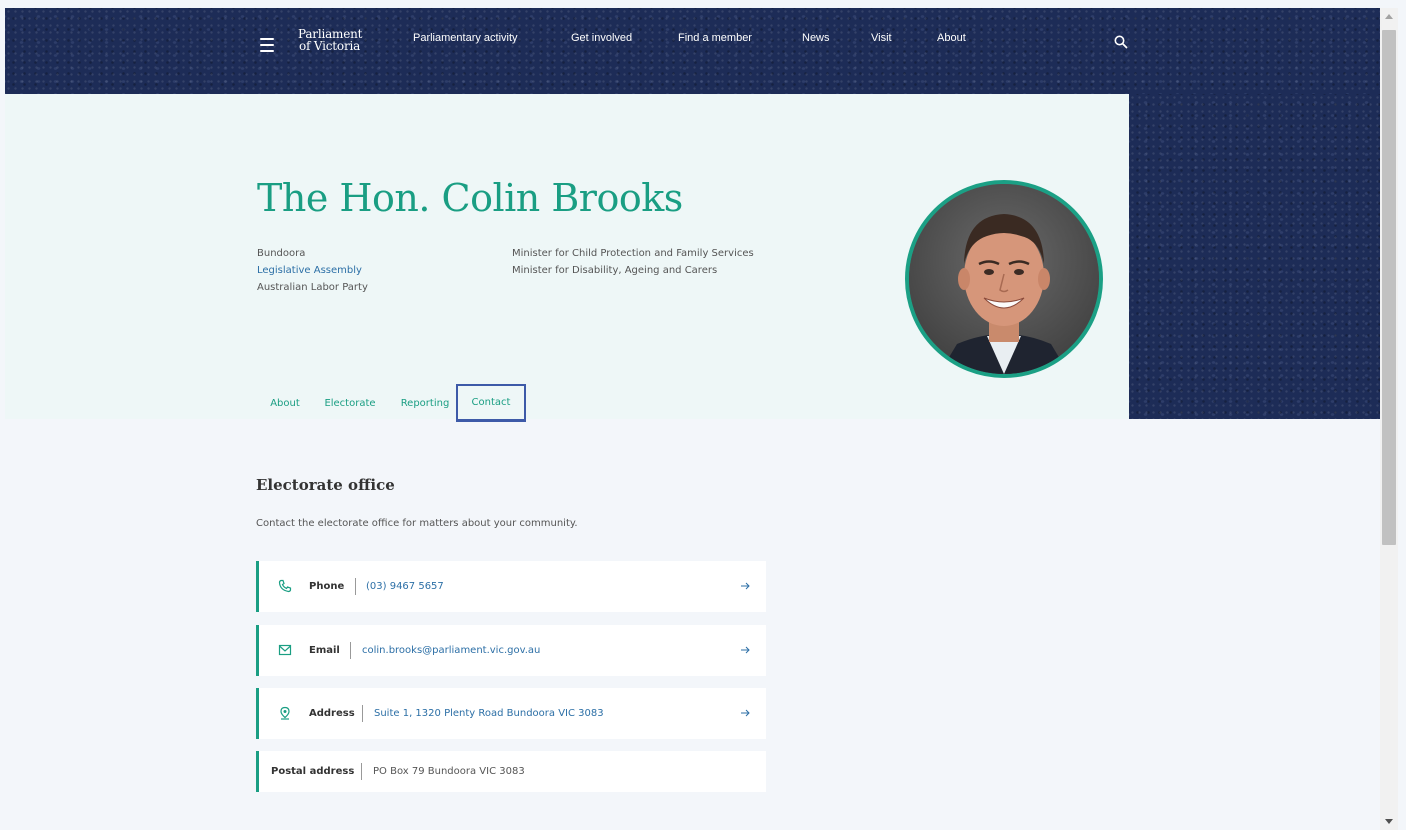 Image resolution: width=1406 pixels, height=830 pixels. What do you see at coordinates (1004, 279) in the screenshot?
I see `member-portrait` at bounding box center [1004, 279].